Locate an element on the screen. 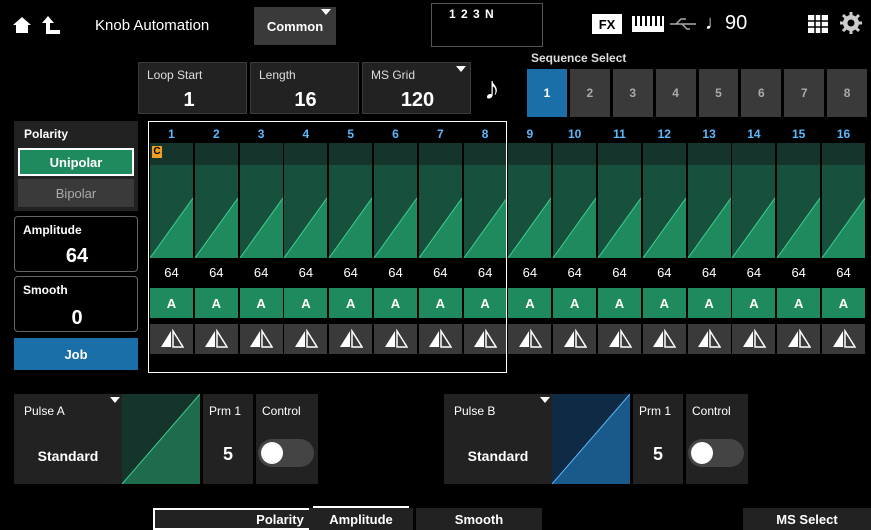 The image size is (871, 530). step-number: 10 is located at coordinates (575, 134).